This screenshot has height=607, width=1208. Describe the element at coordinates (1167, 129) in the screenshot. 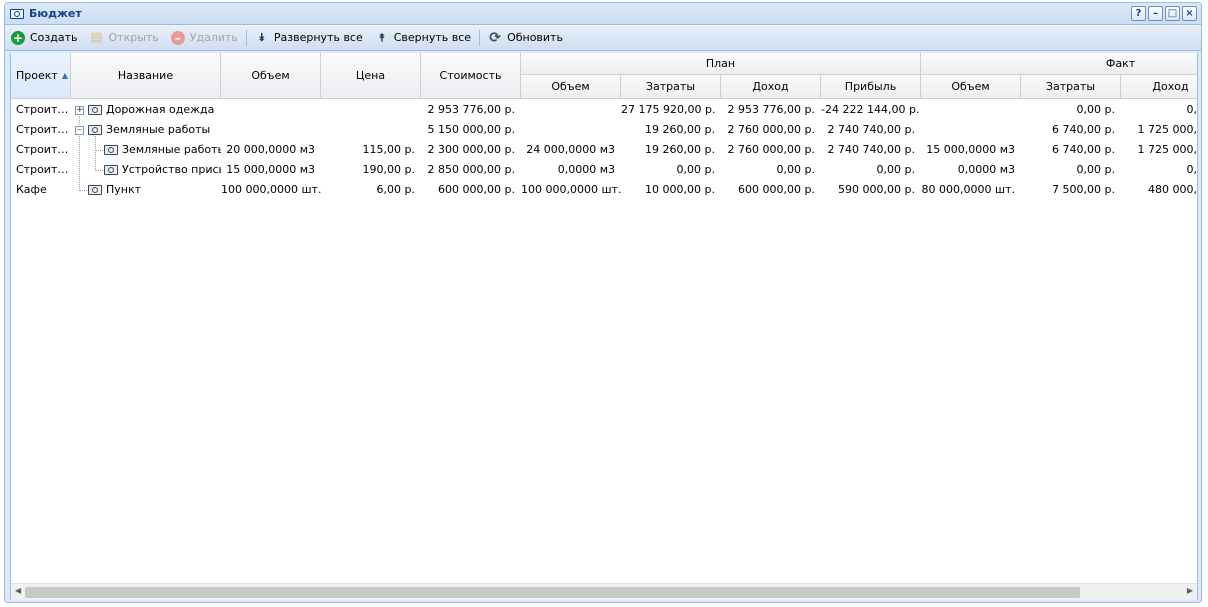

I see `cell-fact-income: 1 725 000,00` at that location.